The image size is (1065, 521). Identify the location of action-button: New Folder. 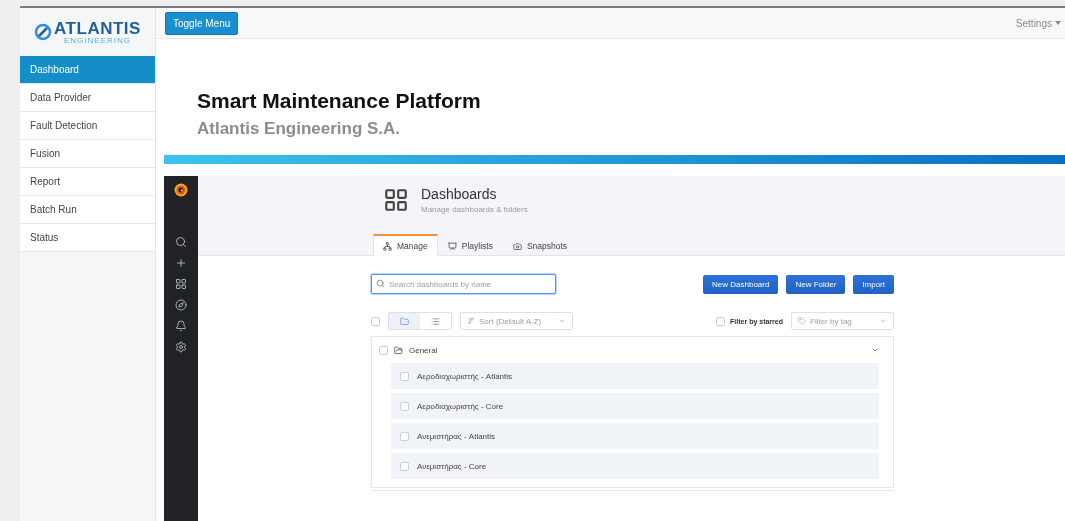
(816, 284).